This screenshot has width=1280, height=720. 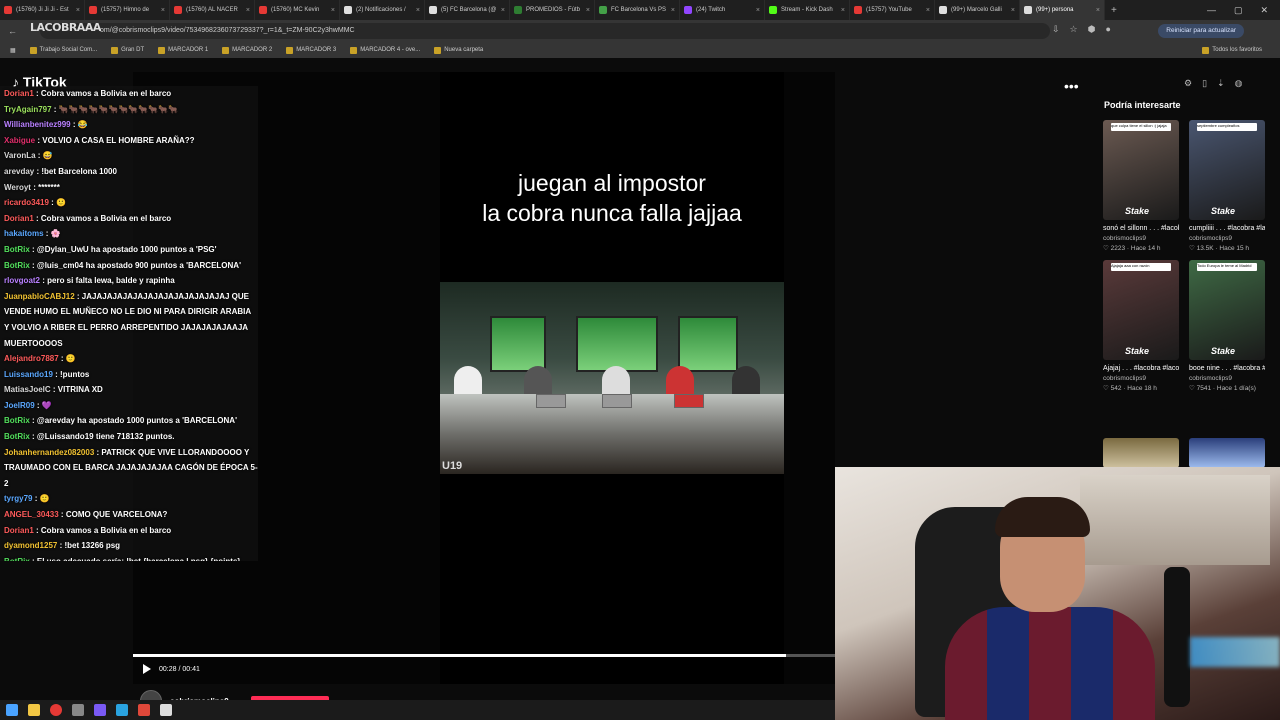 I want to click on video-progress-bar, so click(x=484, y=655).